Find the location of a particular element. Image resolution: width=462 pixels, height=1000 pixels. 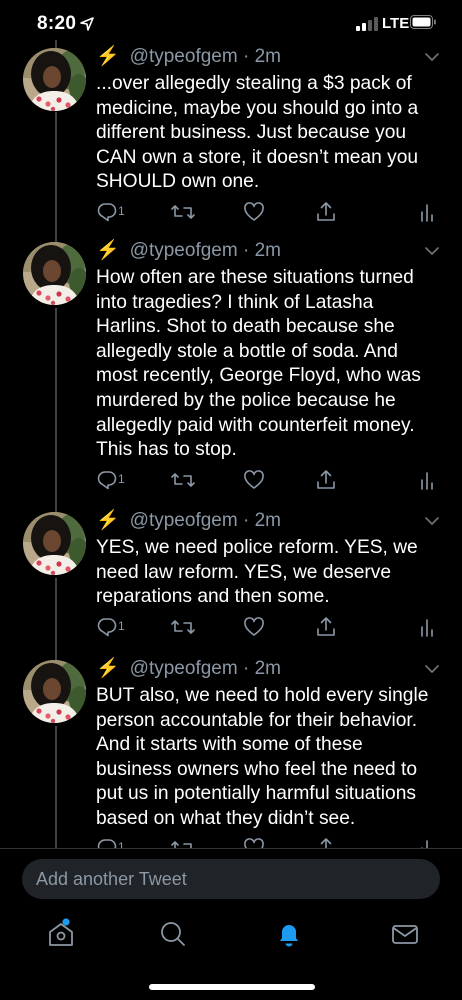

home-icon is located at coordinates (61, 932).